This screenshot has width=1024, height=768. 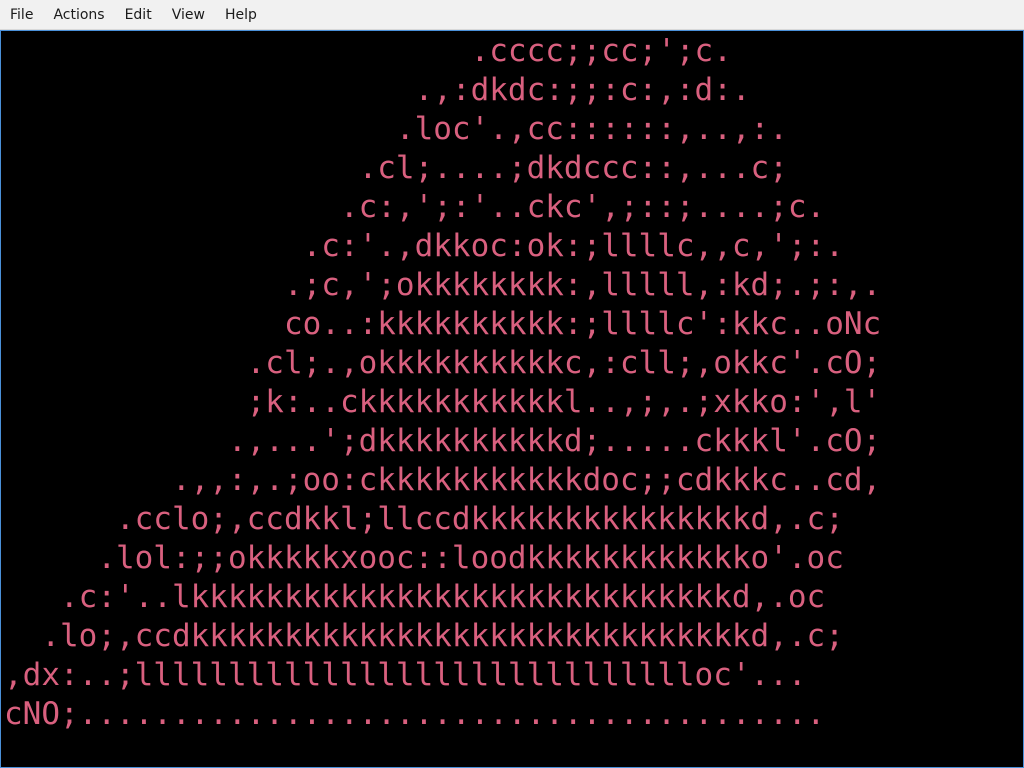 What do you see at coordinates (424, 246) in the screenshot?
I see `terminal-line: .c:'.,dkkoc:ok:;llllc,,c,';:.` at bounding box center [424, 246].